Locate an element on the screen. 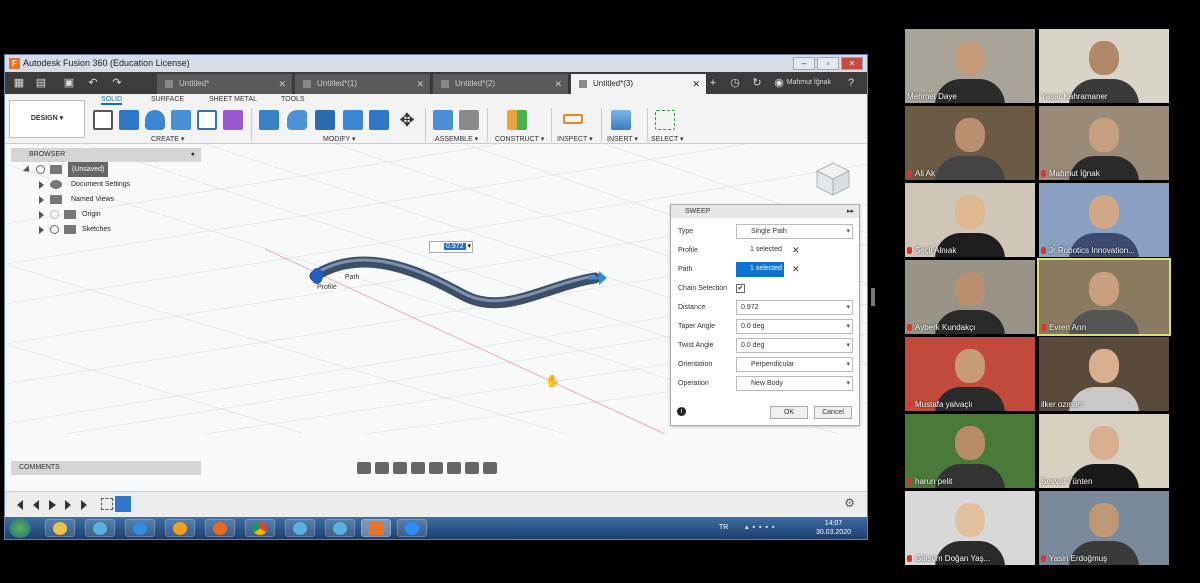 The width and height of the screenshot is (1200, 583). participant-tile: Yaşar Kahramaner is located at coordinates (1104, 66).